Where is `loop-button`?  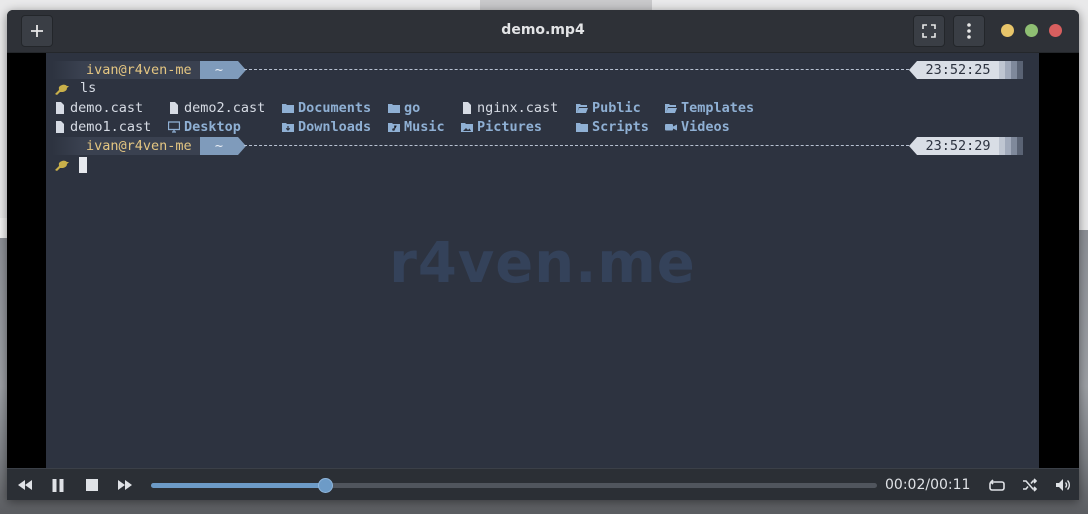
loop-button is located at coordinates (997, 485).